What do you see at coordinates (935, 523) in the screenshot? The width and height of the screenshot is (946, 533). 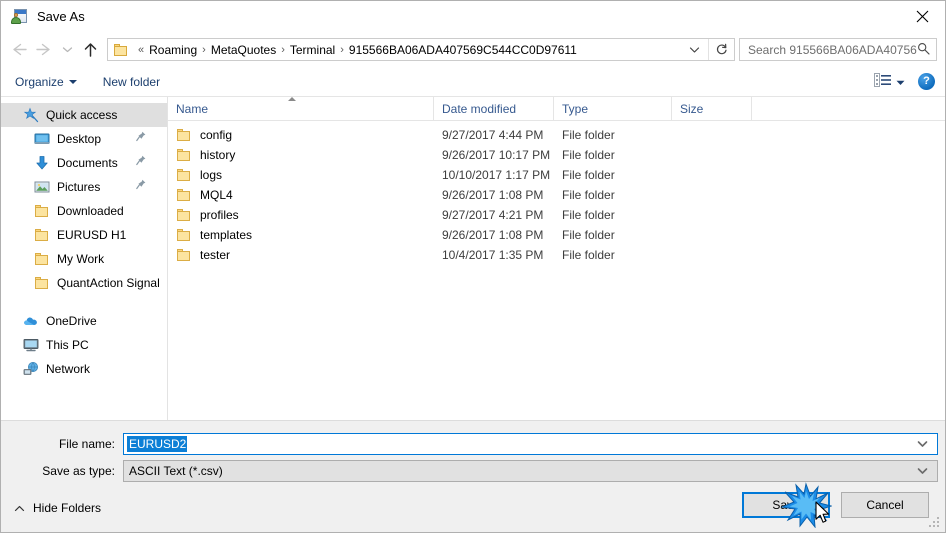 I see `resize-grip-icon` at bounding box center [935, 523].